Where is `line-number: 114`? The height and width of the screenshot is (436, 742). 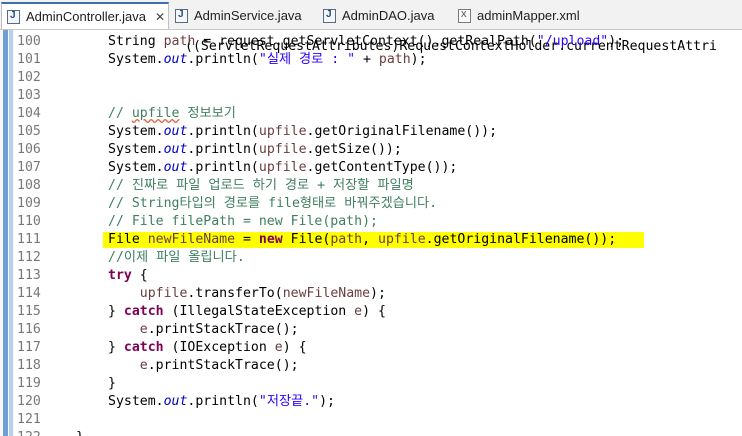 line-number: 114 is located at coordinates (29, 293).